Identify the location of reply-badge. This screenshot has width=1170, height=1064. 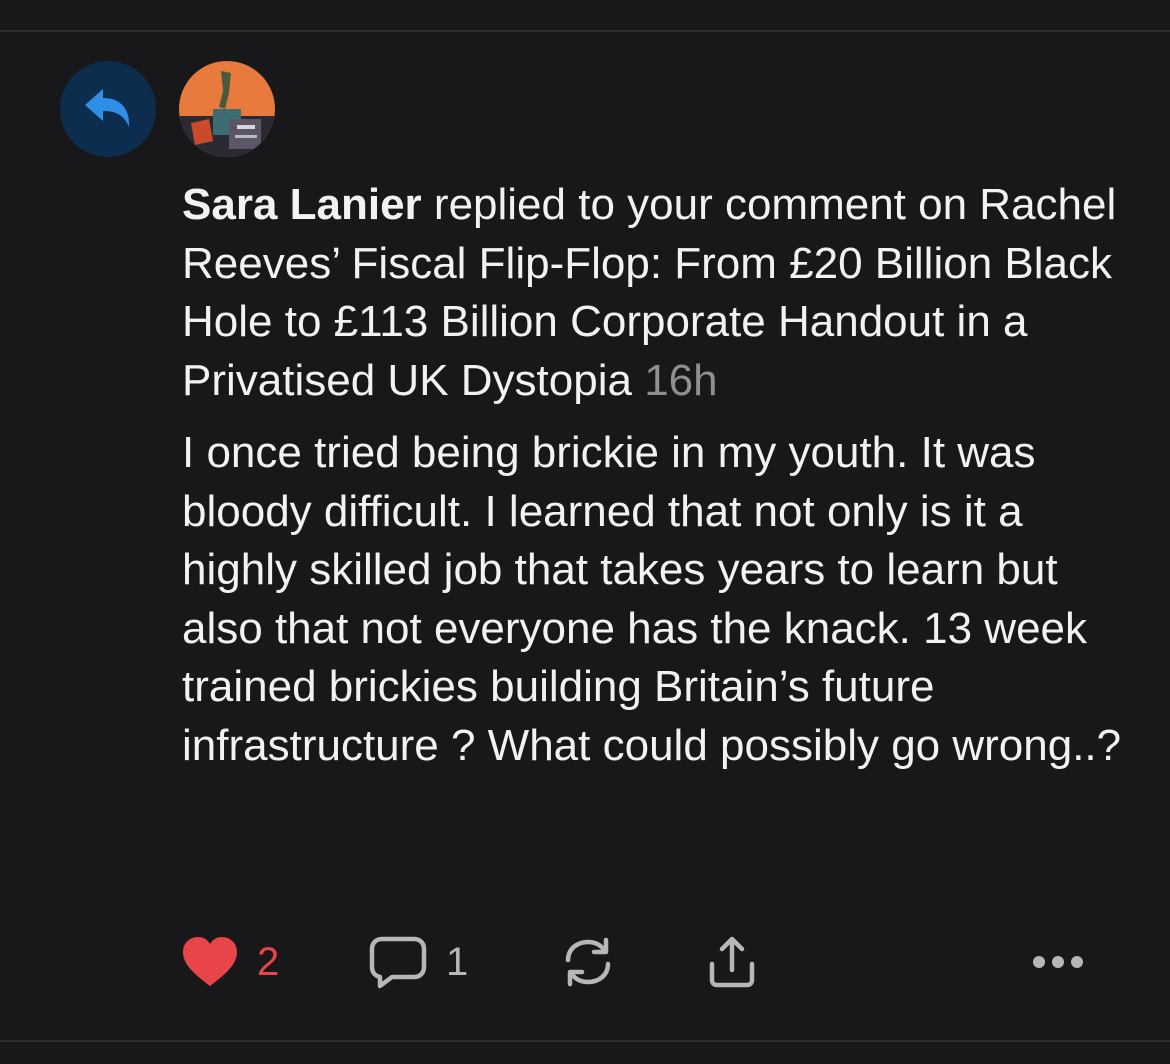
(108, 109).